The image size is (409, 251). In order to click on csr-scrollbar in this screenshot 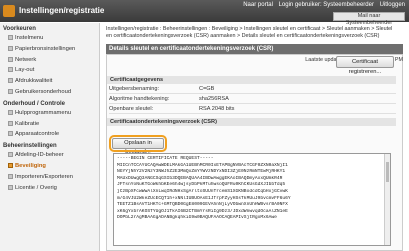, I will do `click(387, 199)`.